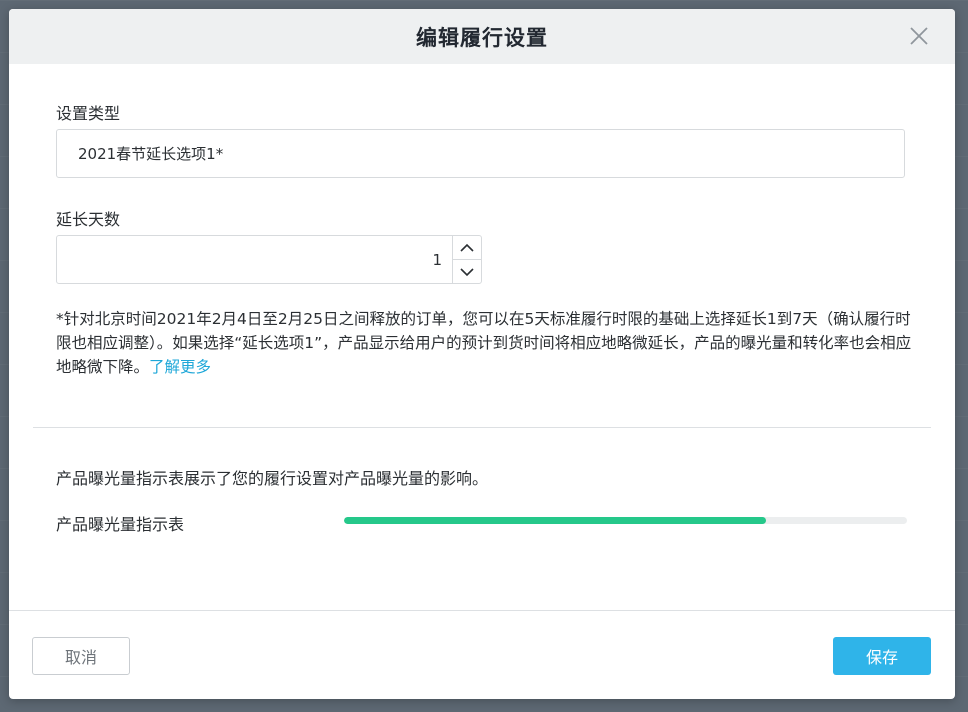 The height and width of the screenshot is (712, 968). I want to click on extend-days-input, so click(254, 259).